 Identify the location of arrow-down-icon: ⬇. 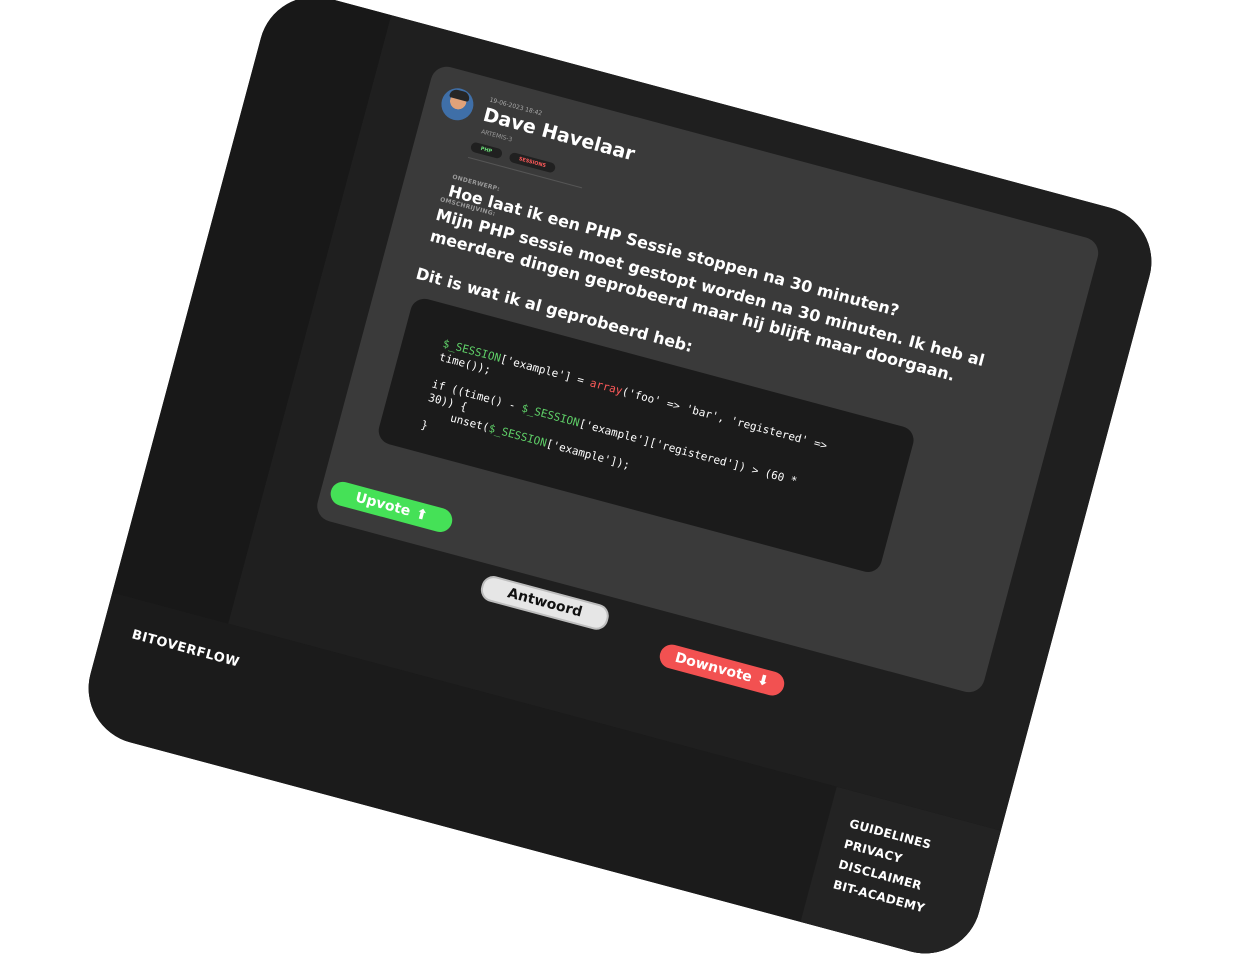
(763, 681).